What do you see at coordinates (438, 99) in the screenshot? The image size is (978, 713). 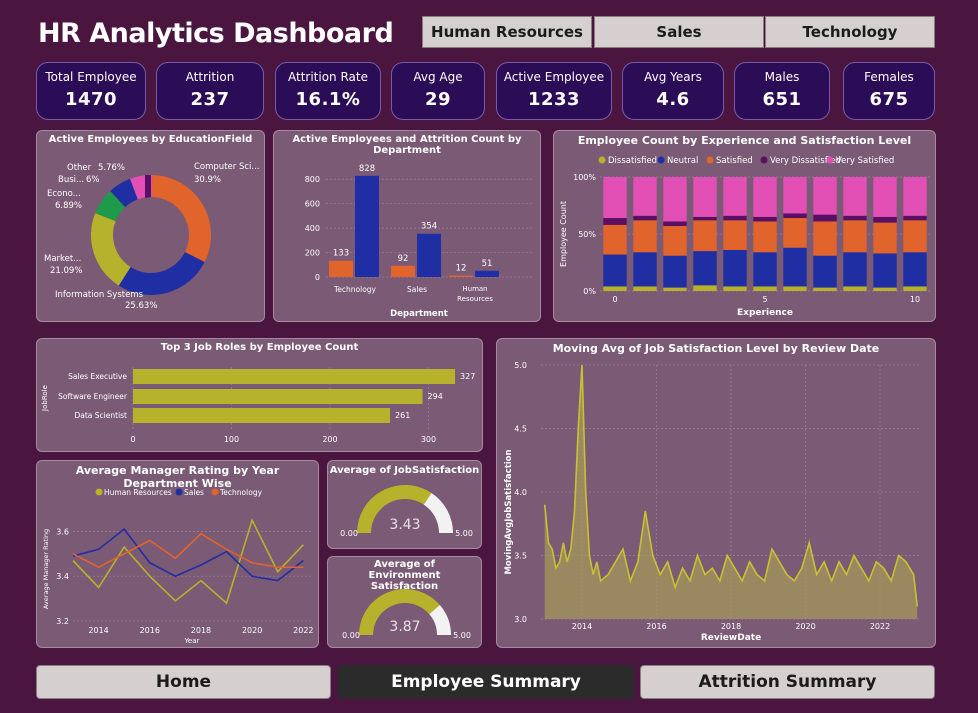 I see `kpi-value: 29` at bounding box center [438, 99].